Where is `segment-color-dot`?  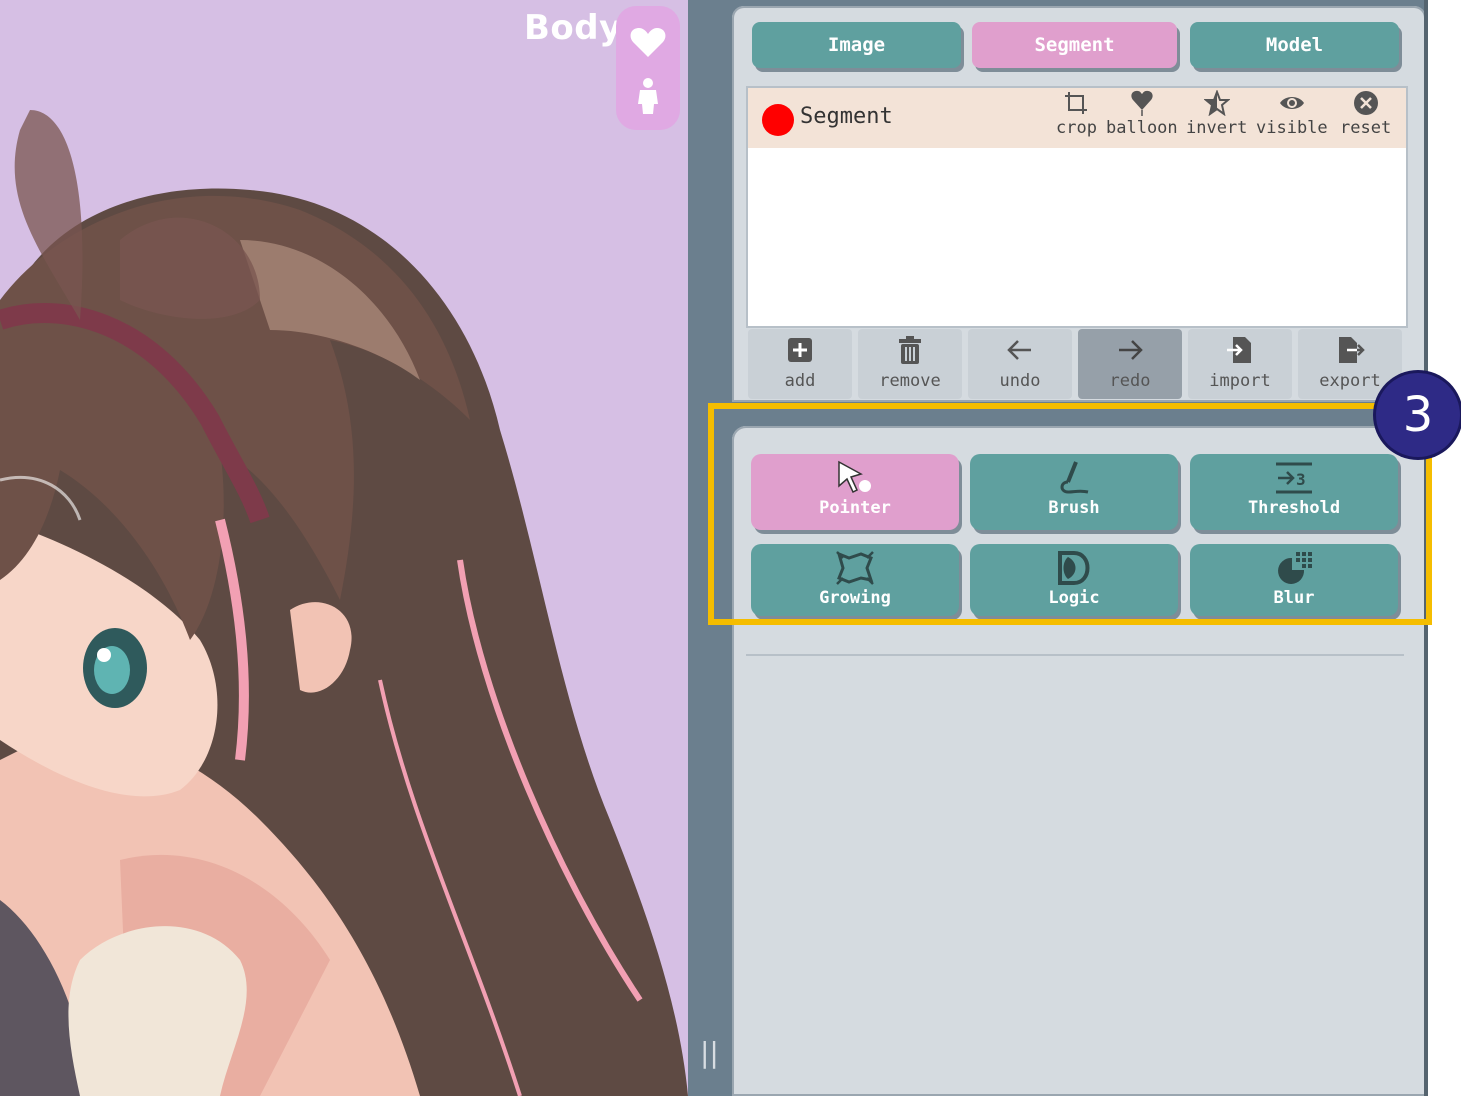
segment-color-dot is located at coordinates (778, 120).